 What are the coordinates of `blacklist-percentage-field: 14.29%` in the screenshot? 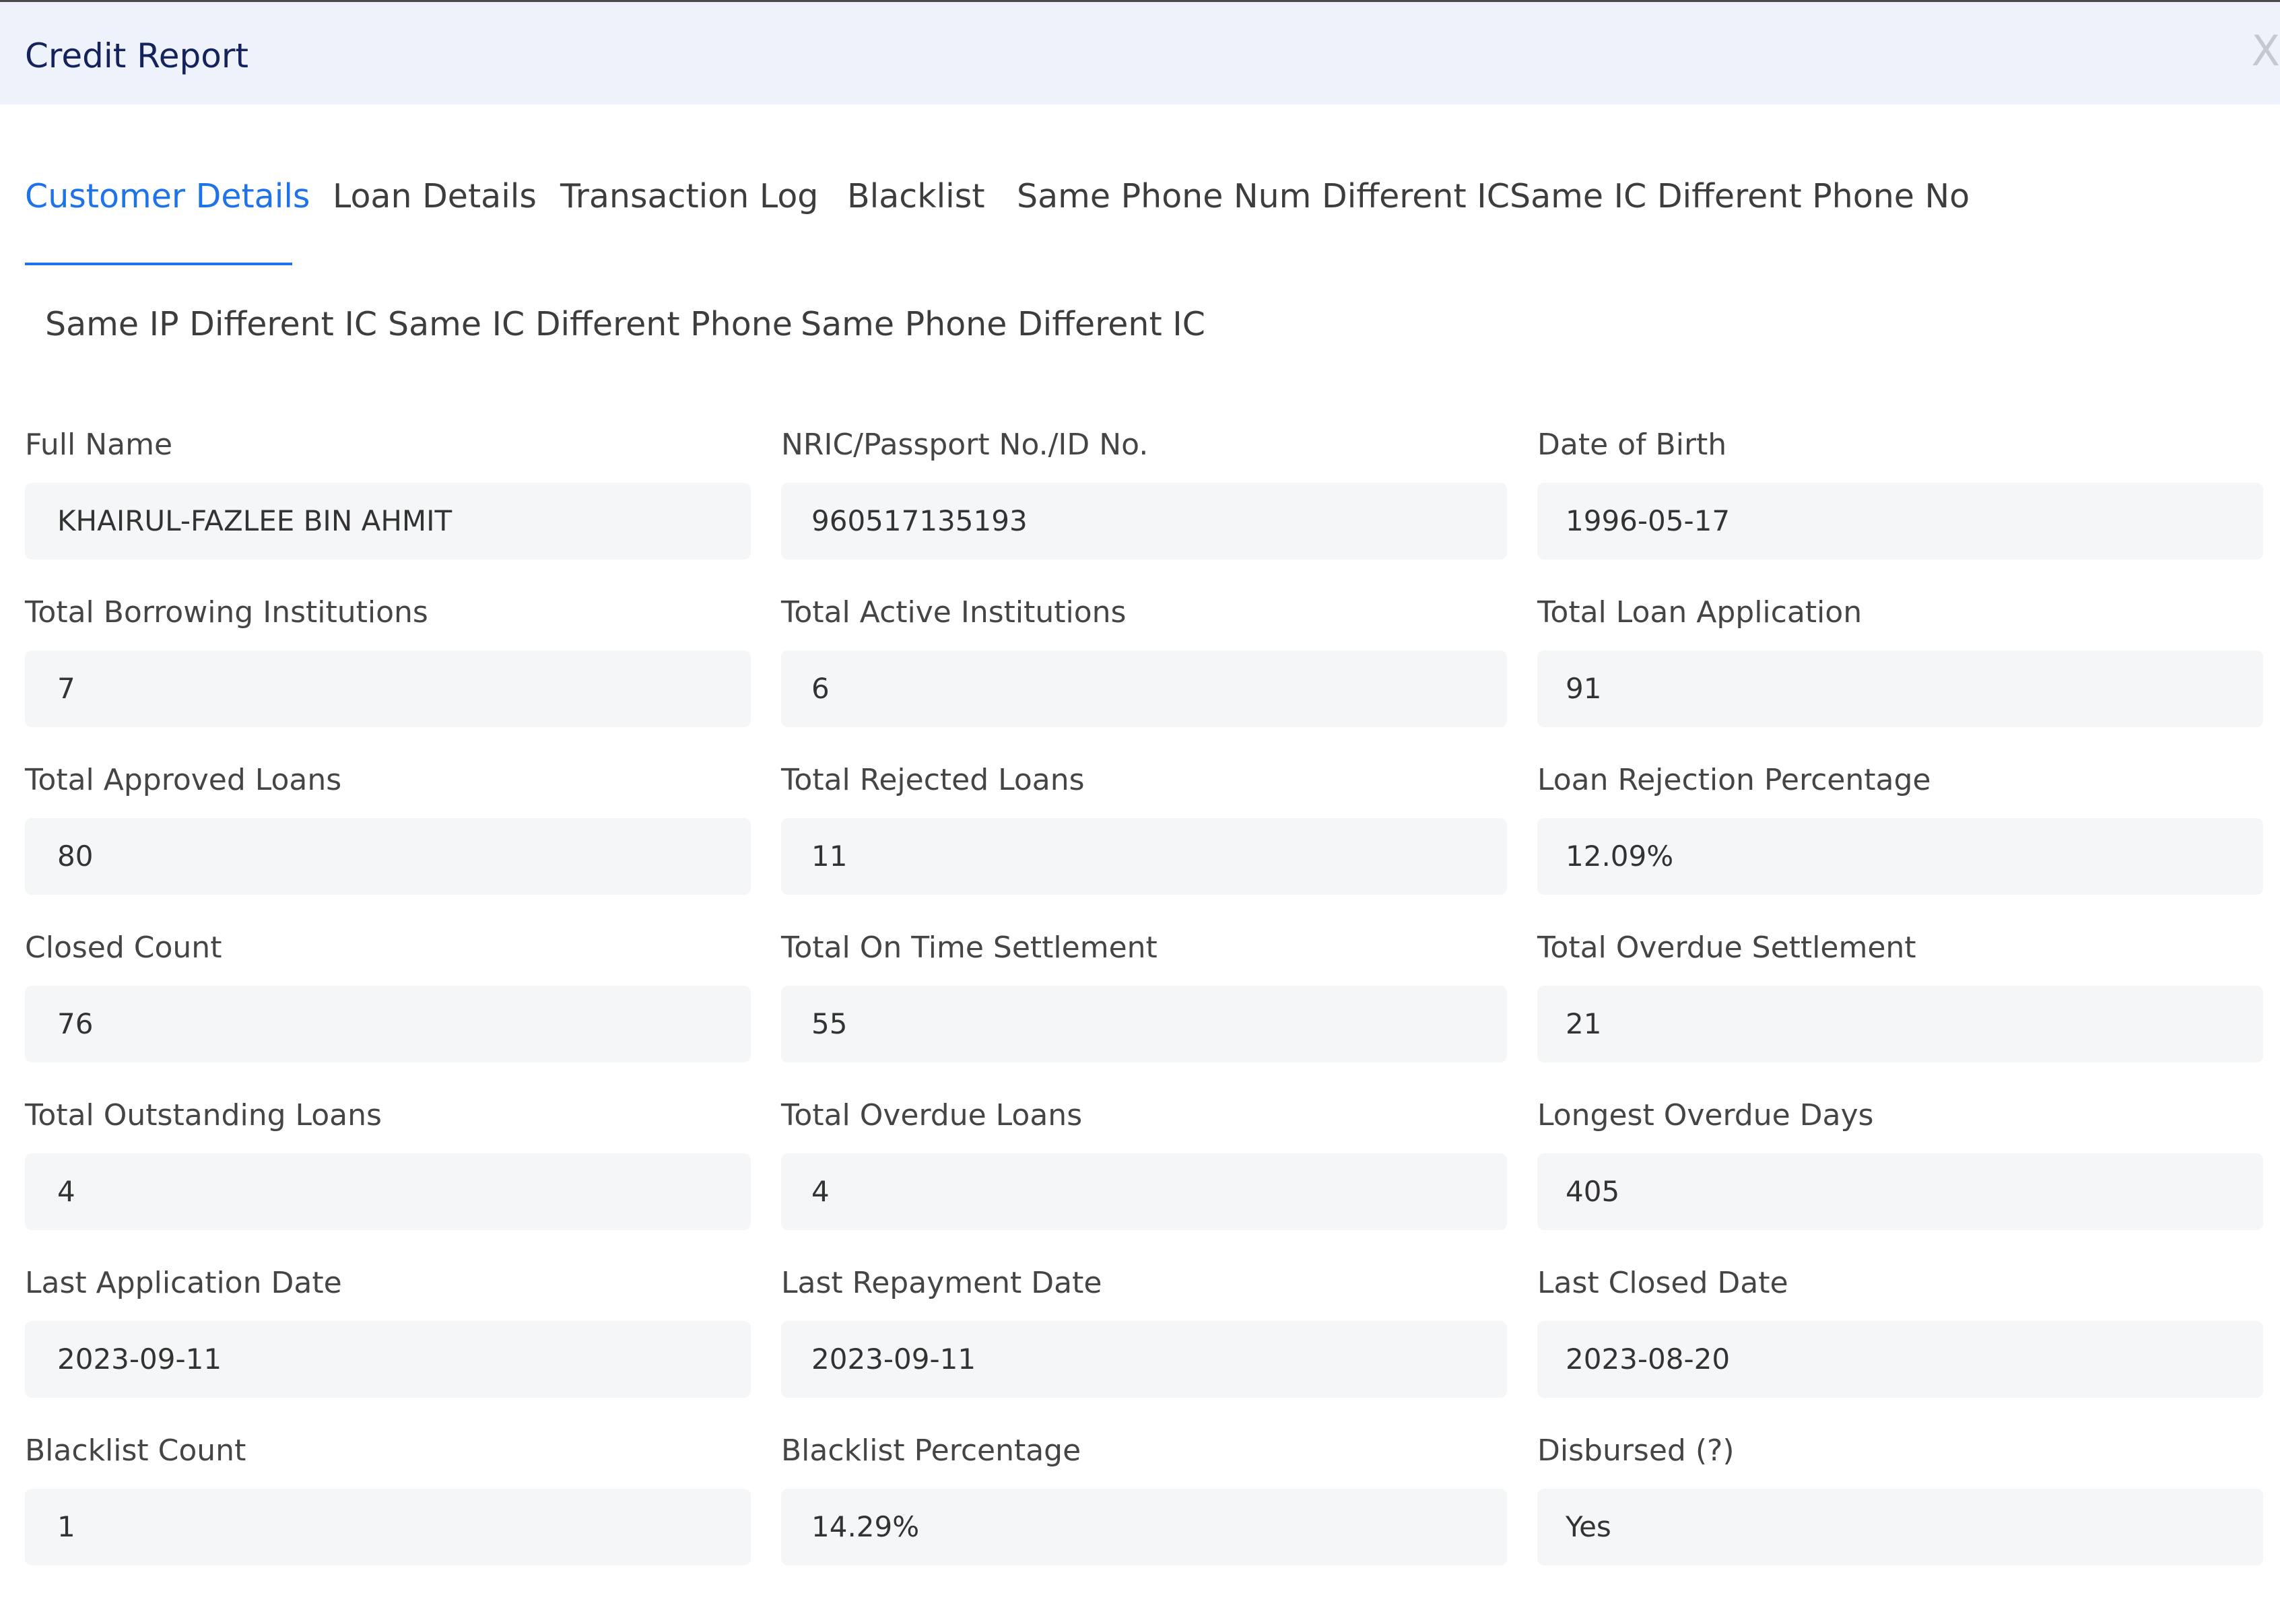 It's located at (1144, 1527).